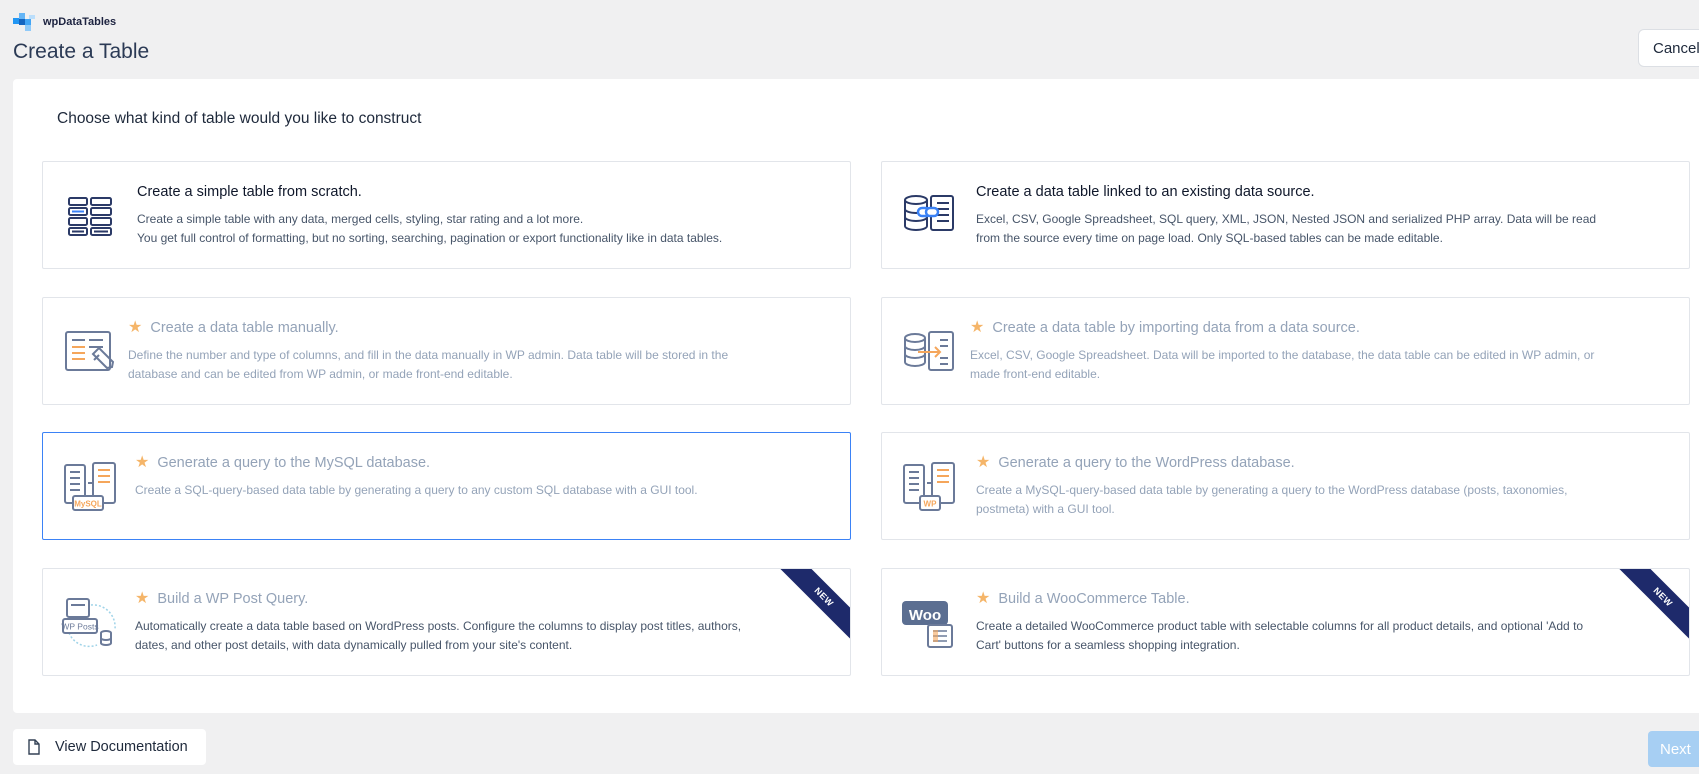 The width and height of the screenshot is (1699, 774). Describe the element at coordinates (34, 747) in the screenshot. I see `document-icon` at that location.